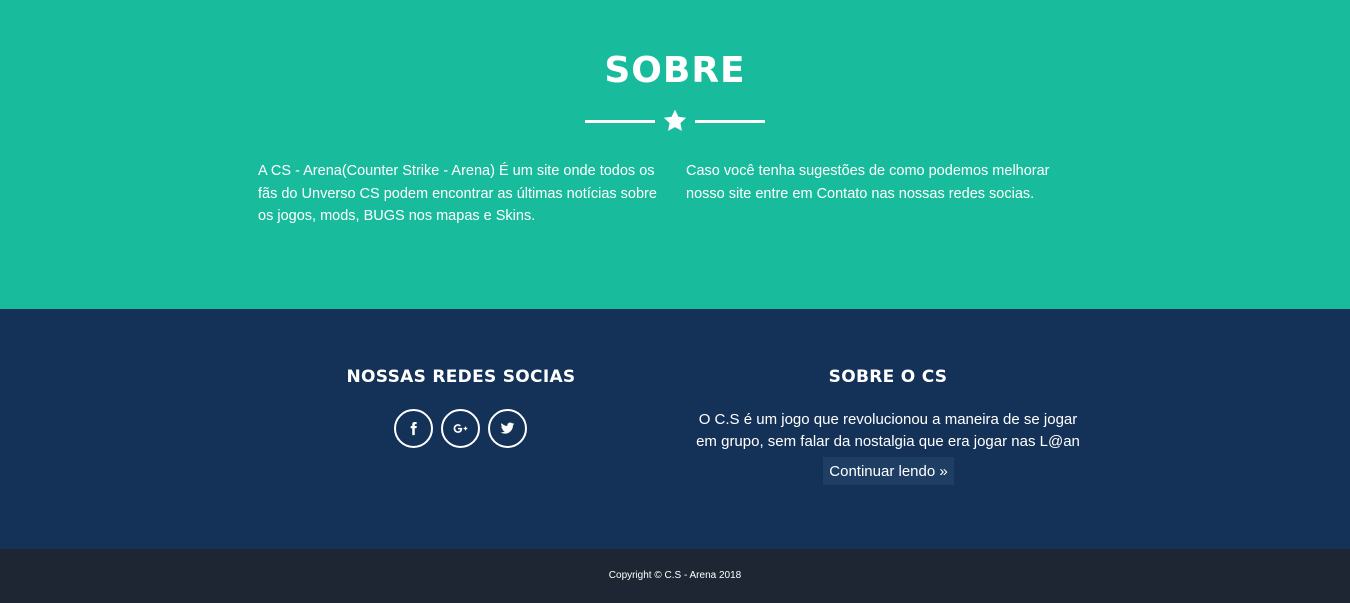 The height and width of the screenshot is (603, 1350). I want to click on copyright-bar: Copyright © C.S - Arena 2018, so click(675, 576).